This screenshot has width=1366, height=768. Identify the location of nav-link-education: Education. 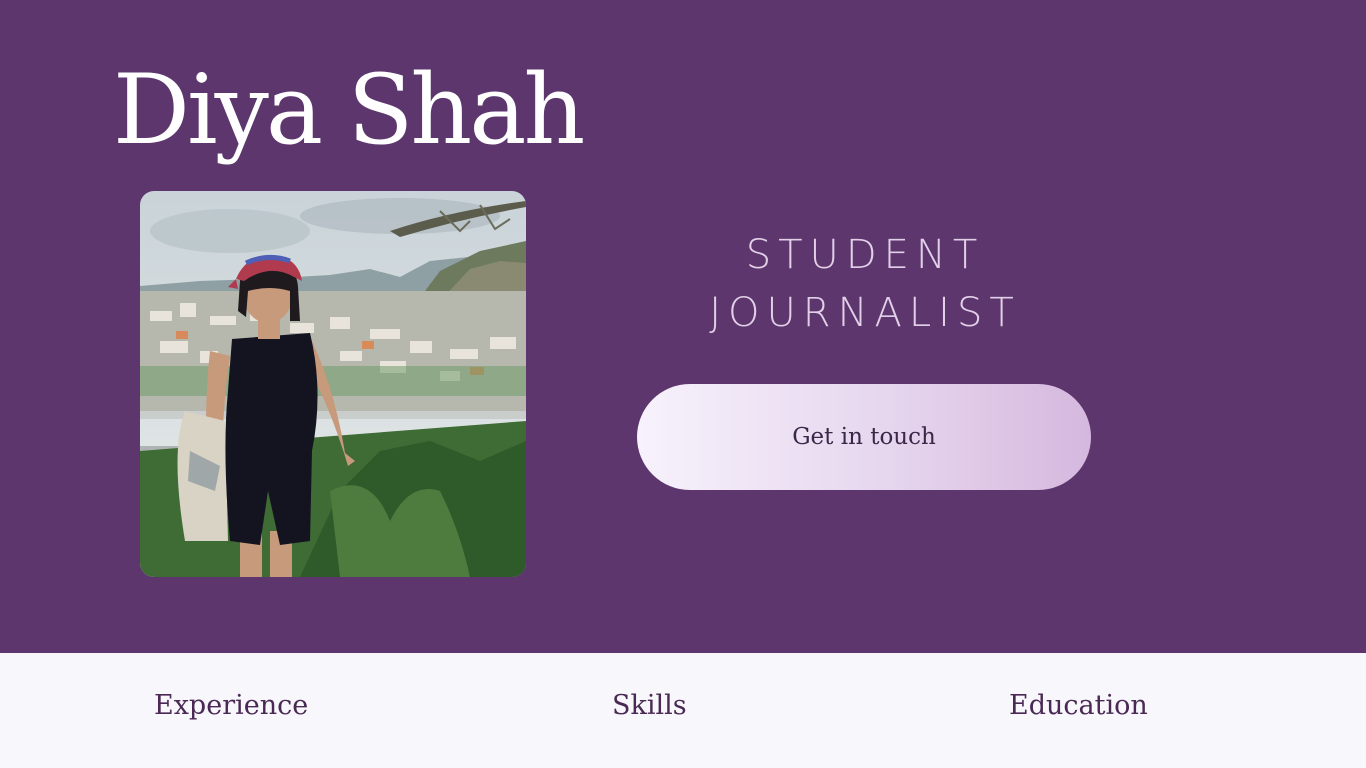
(1078, 706).